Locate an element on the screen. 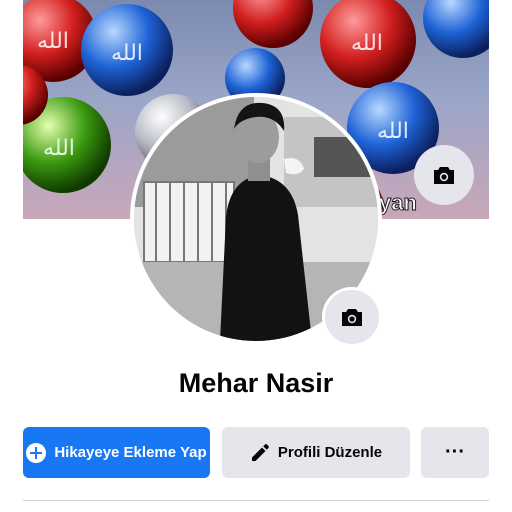 The image size is (512, 512). cover-watermark: yan is located at coordinates (398, 202).